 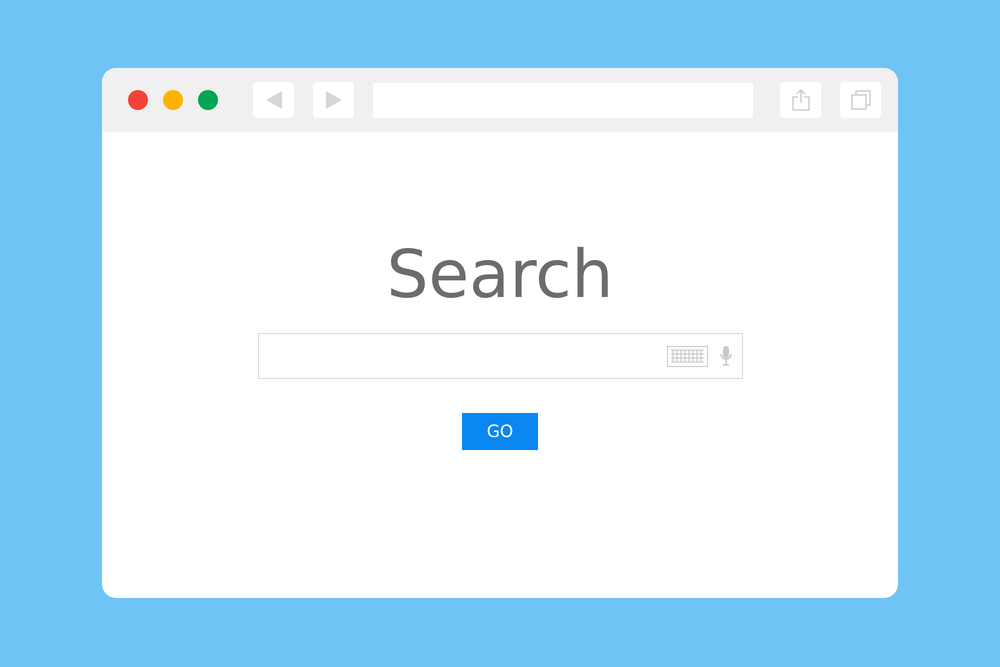 I want to click on forward-button, so click(x=333, y=100).